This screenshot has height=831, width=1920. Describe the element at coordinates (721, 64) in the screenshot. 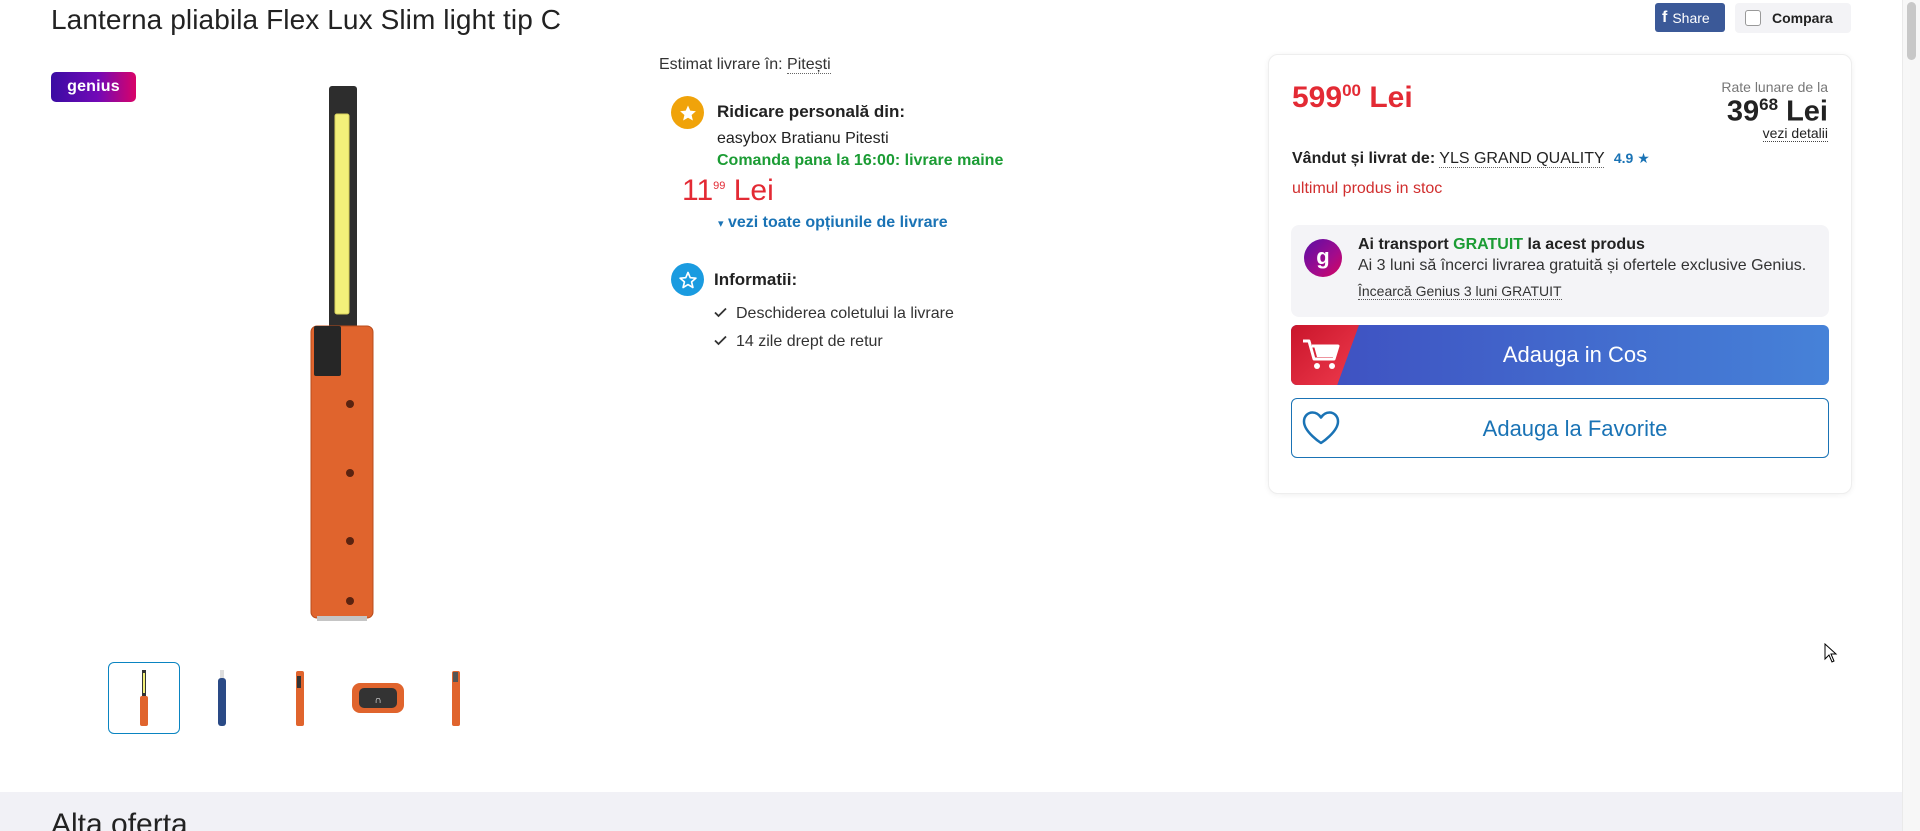

I see `estimate-label: Estimat livrare în:` at that location.